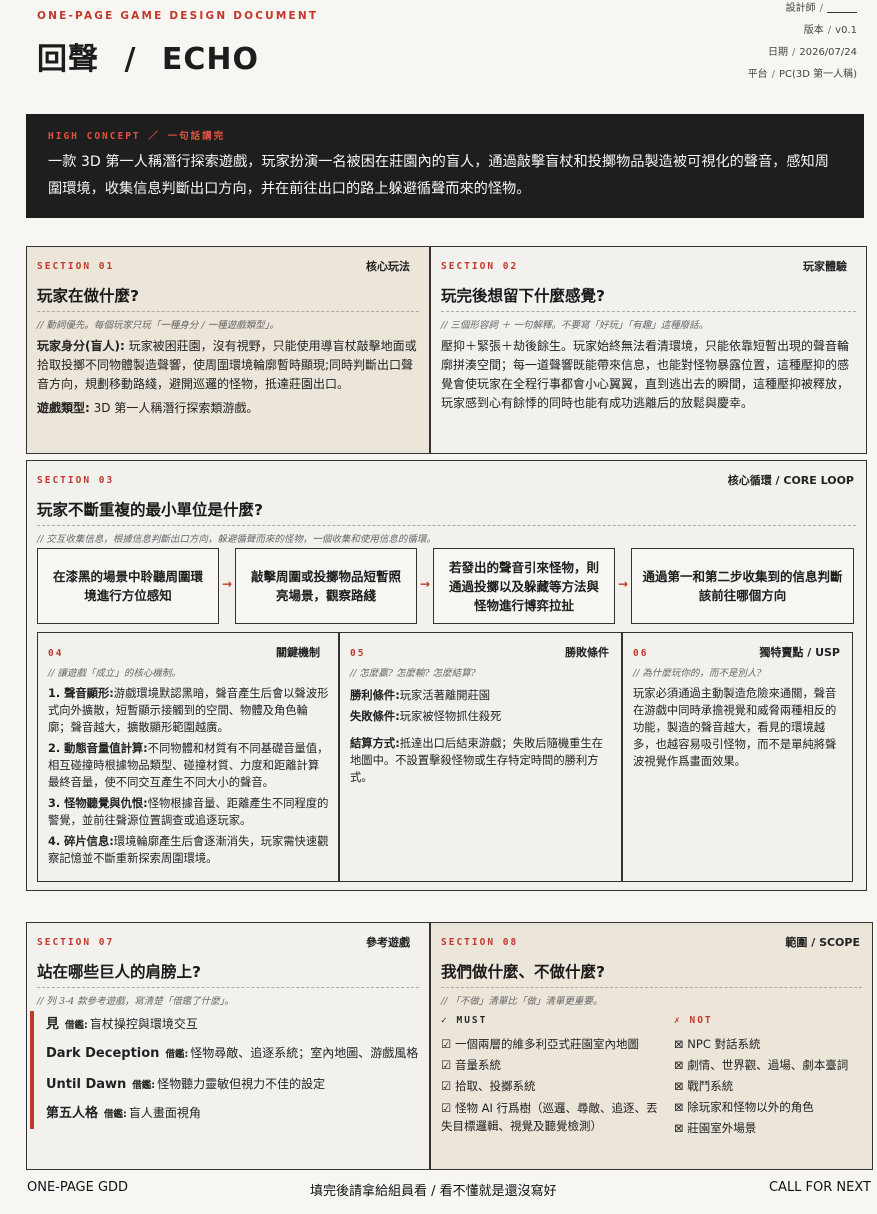  I want to click on loop-step-4: 通過第一和第二步收集到的信息判斷該前往哪個方向, so click(742, 586).